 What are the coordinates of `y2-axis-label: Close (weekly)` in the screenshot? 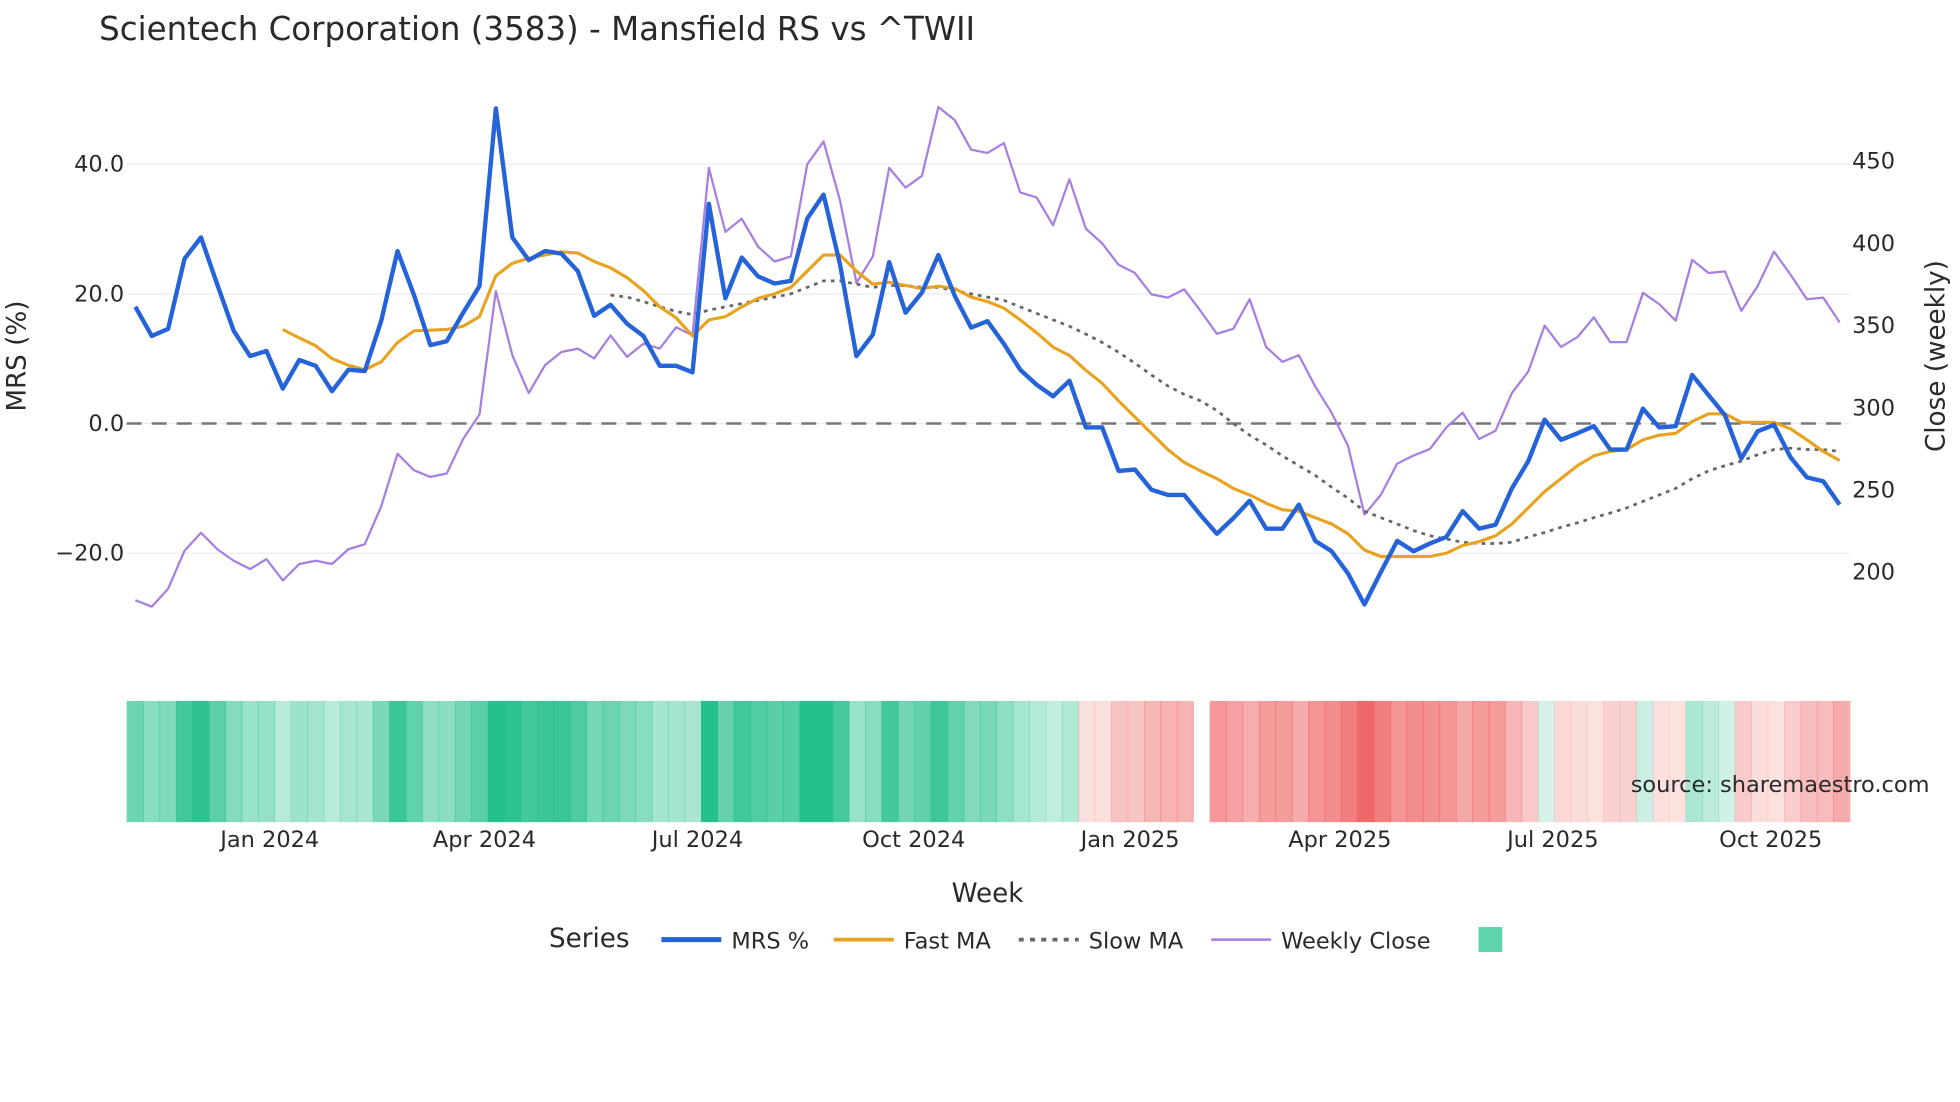 It's located at (1937, 356).